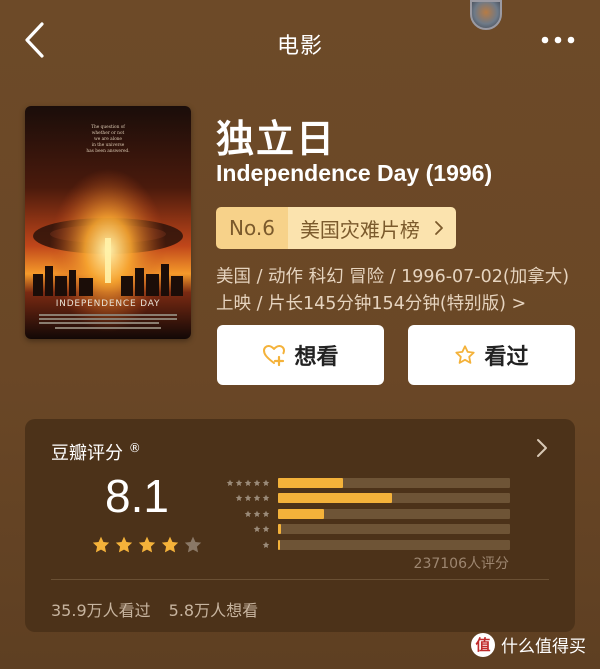  I want to click on watched-button: 看过, so click(491, 355).